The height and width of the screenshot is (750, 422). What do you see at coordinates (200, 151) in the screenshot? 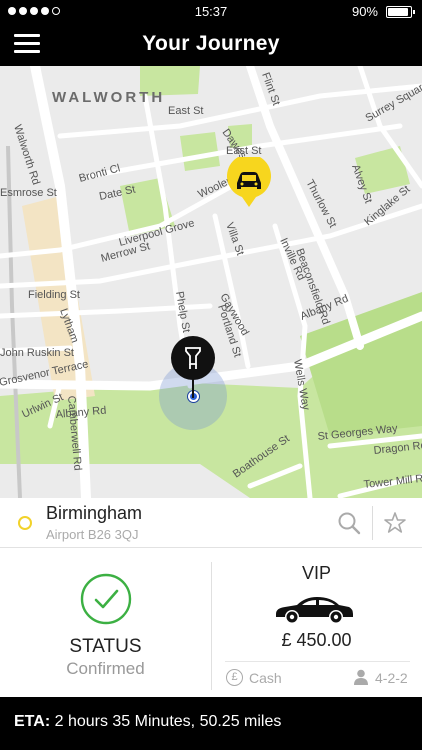
I see `map-park` at bounding box center [200, 151].